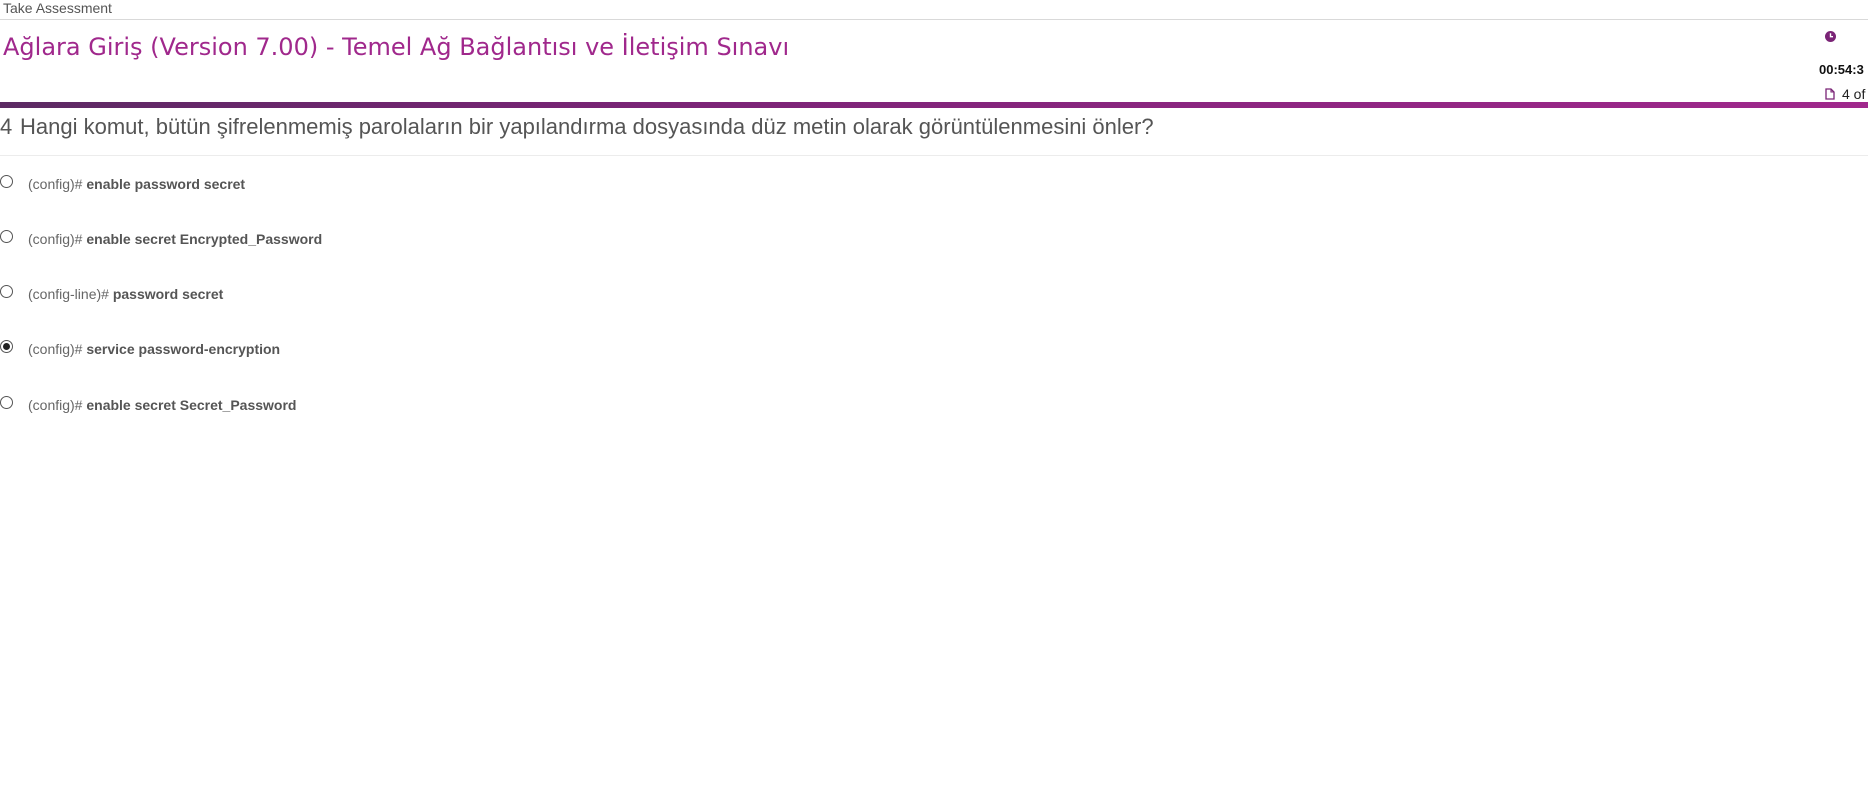 The height and width of the screenshot is (793, 1868). Describe the element at coordinates (183, 349) in the screenshot. I see `option-command: service password-encryption` at that location.